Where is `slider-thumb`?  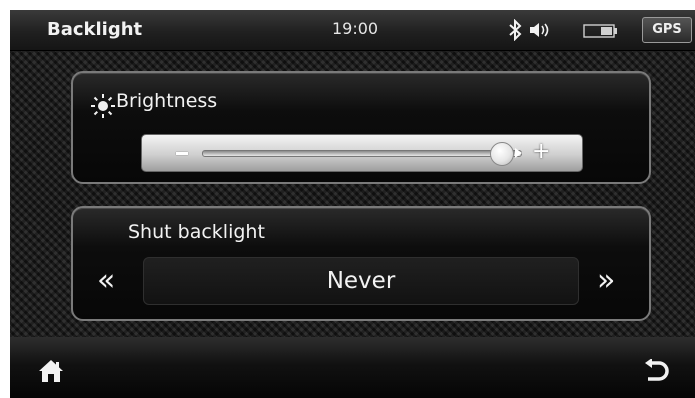
slider-thumb is located at coordinates (501, 154).